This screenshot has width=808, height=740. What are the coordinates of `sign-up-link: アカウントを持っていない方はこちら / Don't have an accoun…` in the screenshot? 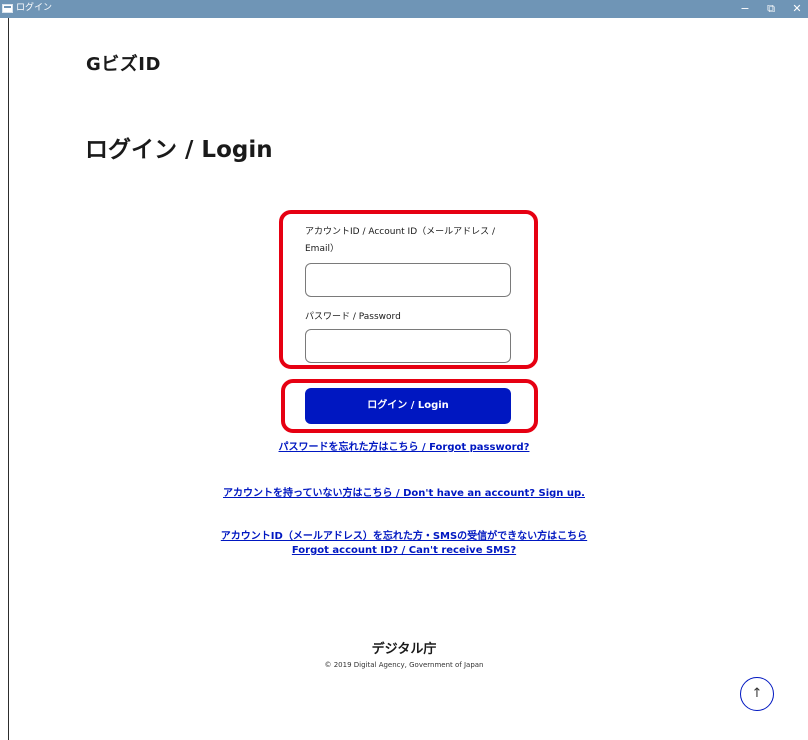 It's located at (404, 494).